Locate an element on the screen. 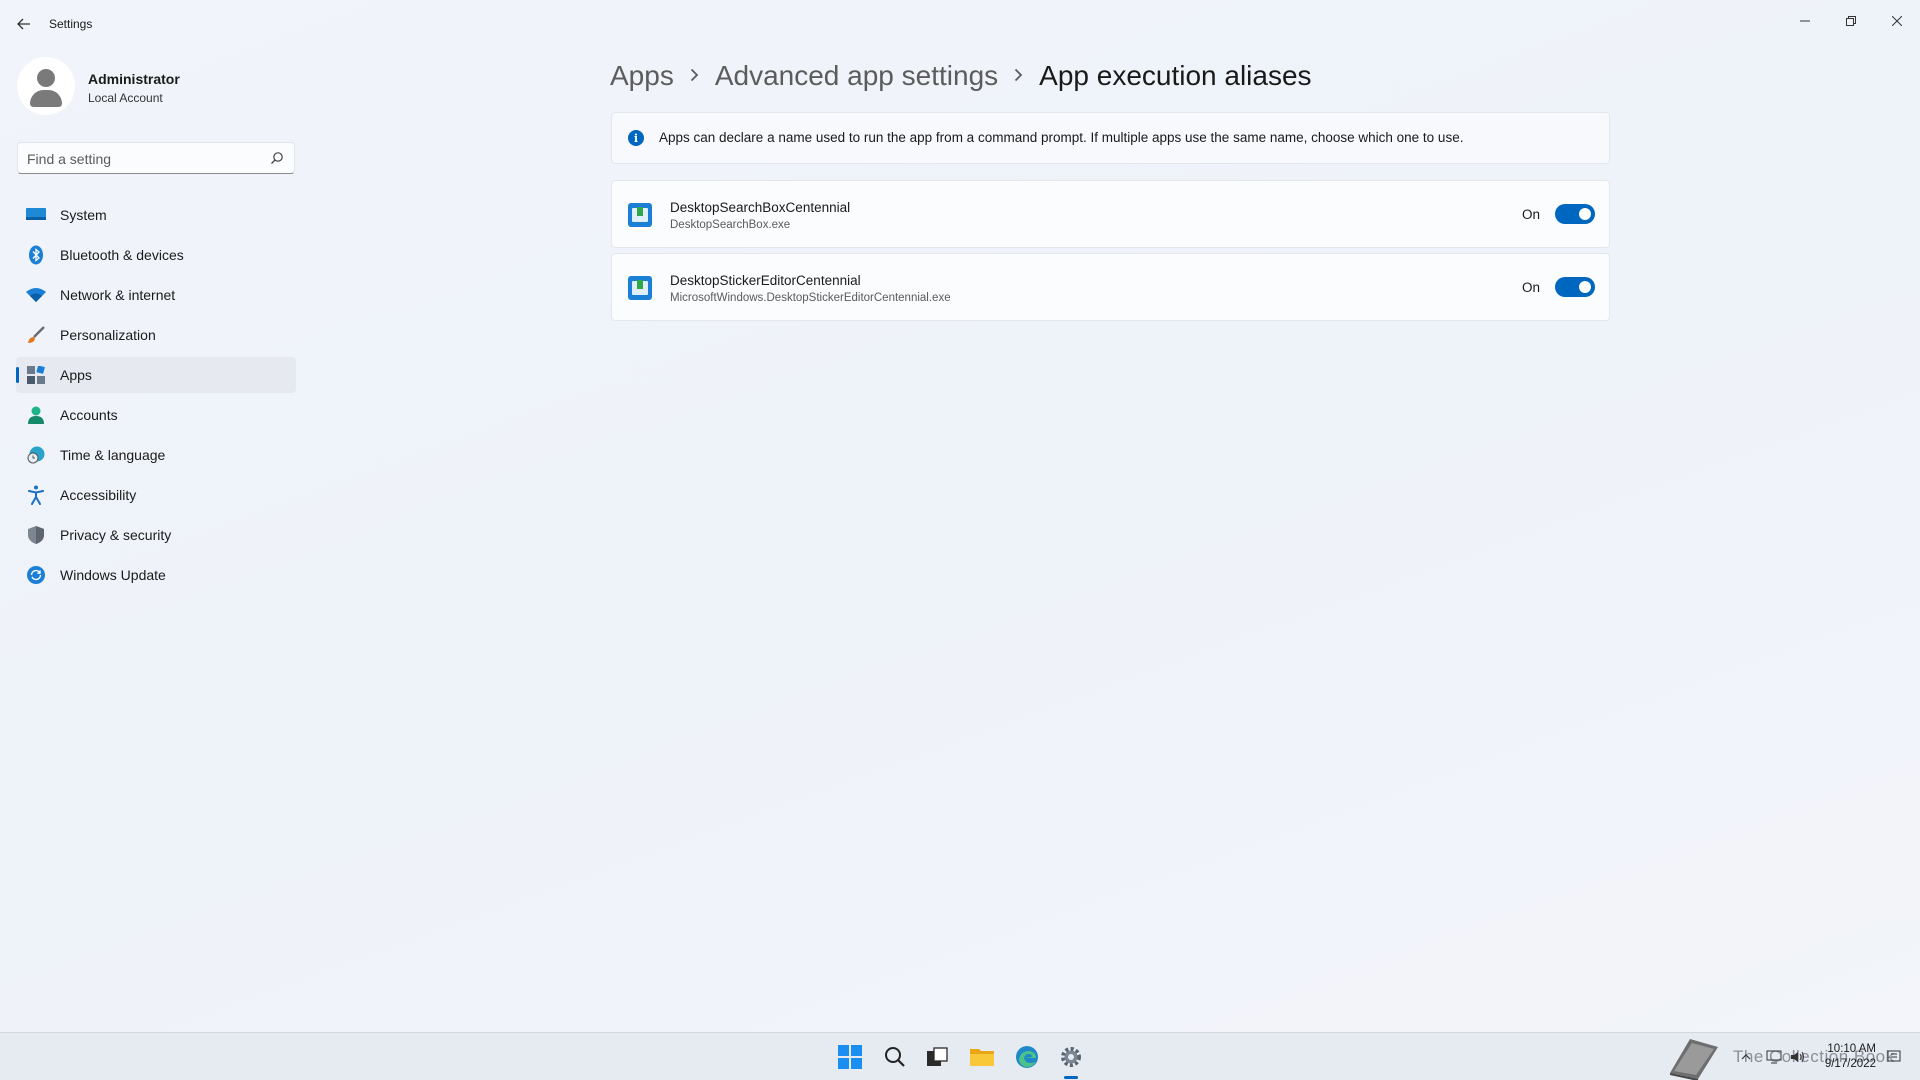 This screenshot has height=1080, width=1920. app-title: Settings is located at coordinates (71, 24).